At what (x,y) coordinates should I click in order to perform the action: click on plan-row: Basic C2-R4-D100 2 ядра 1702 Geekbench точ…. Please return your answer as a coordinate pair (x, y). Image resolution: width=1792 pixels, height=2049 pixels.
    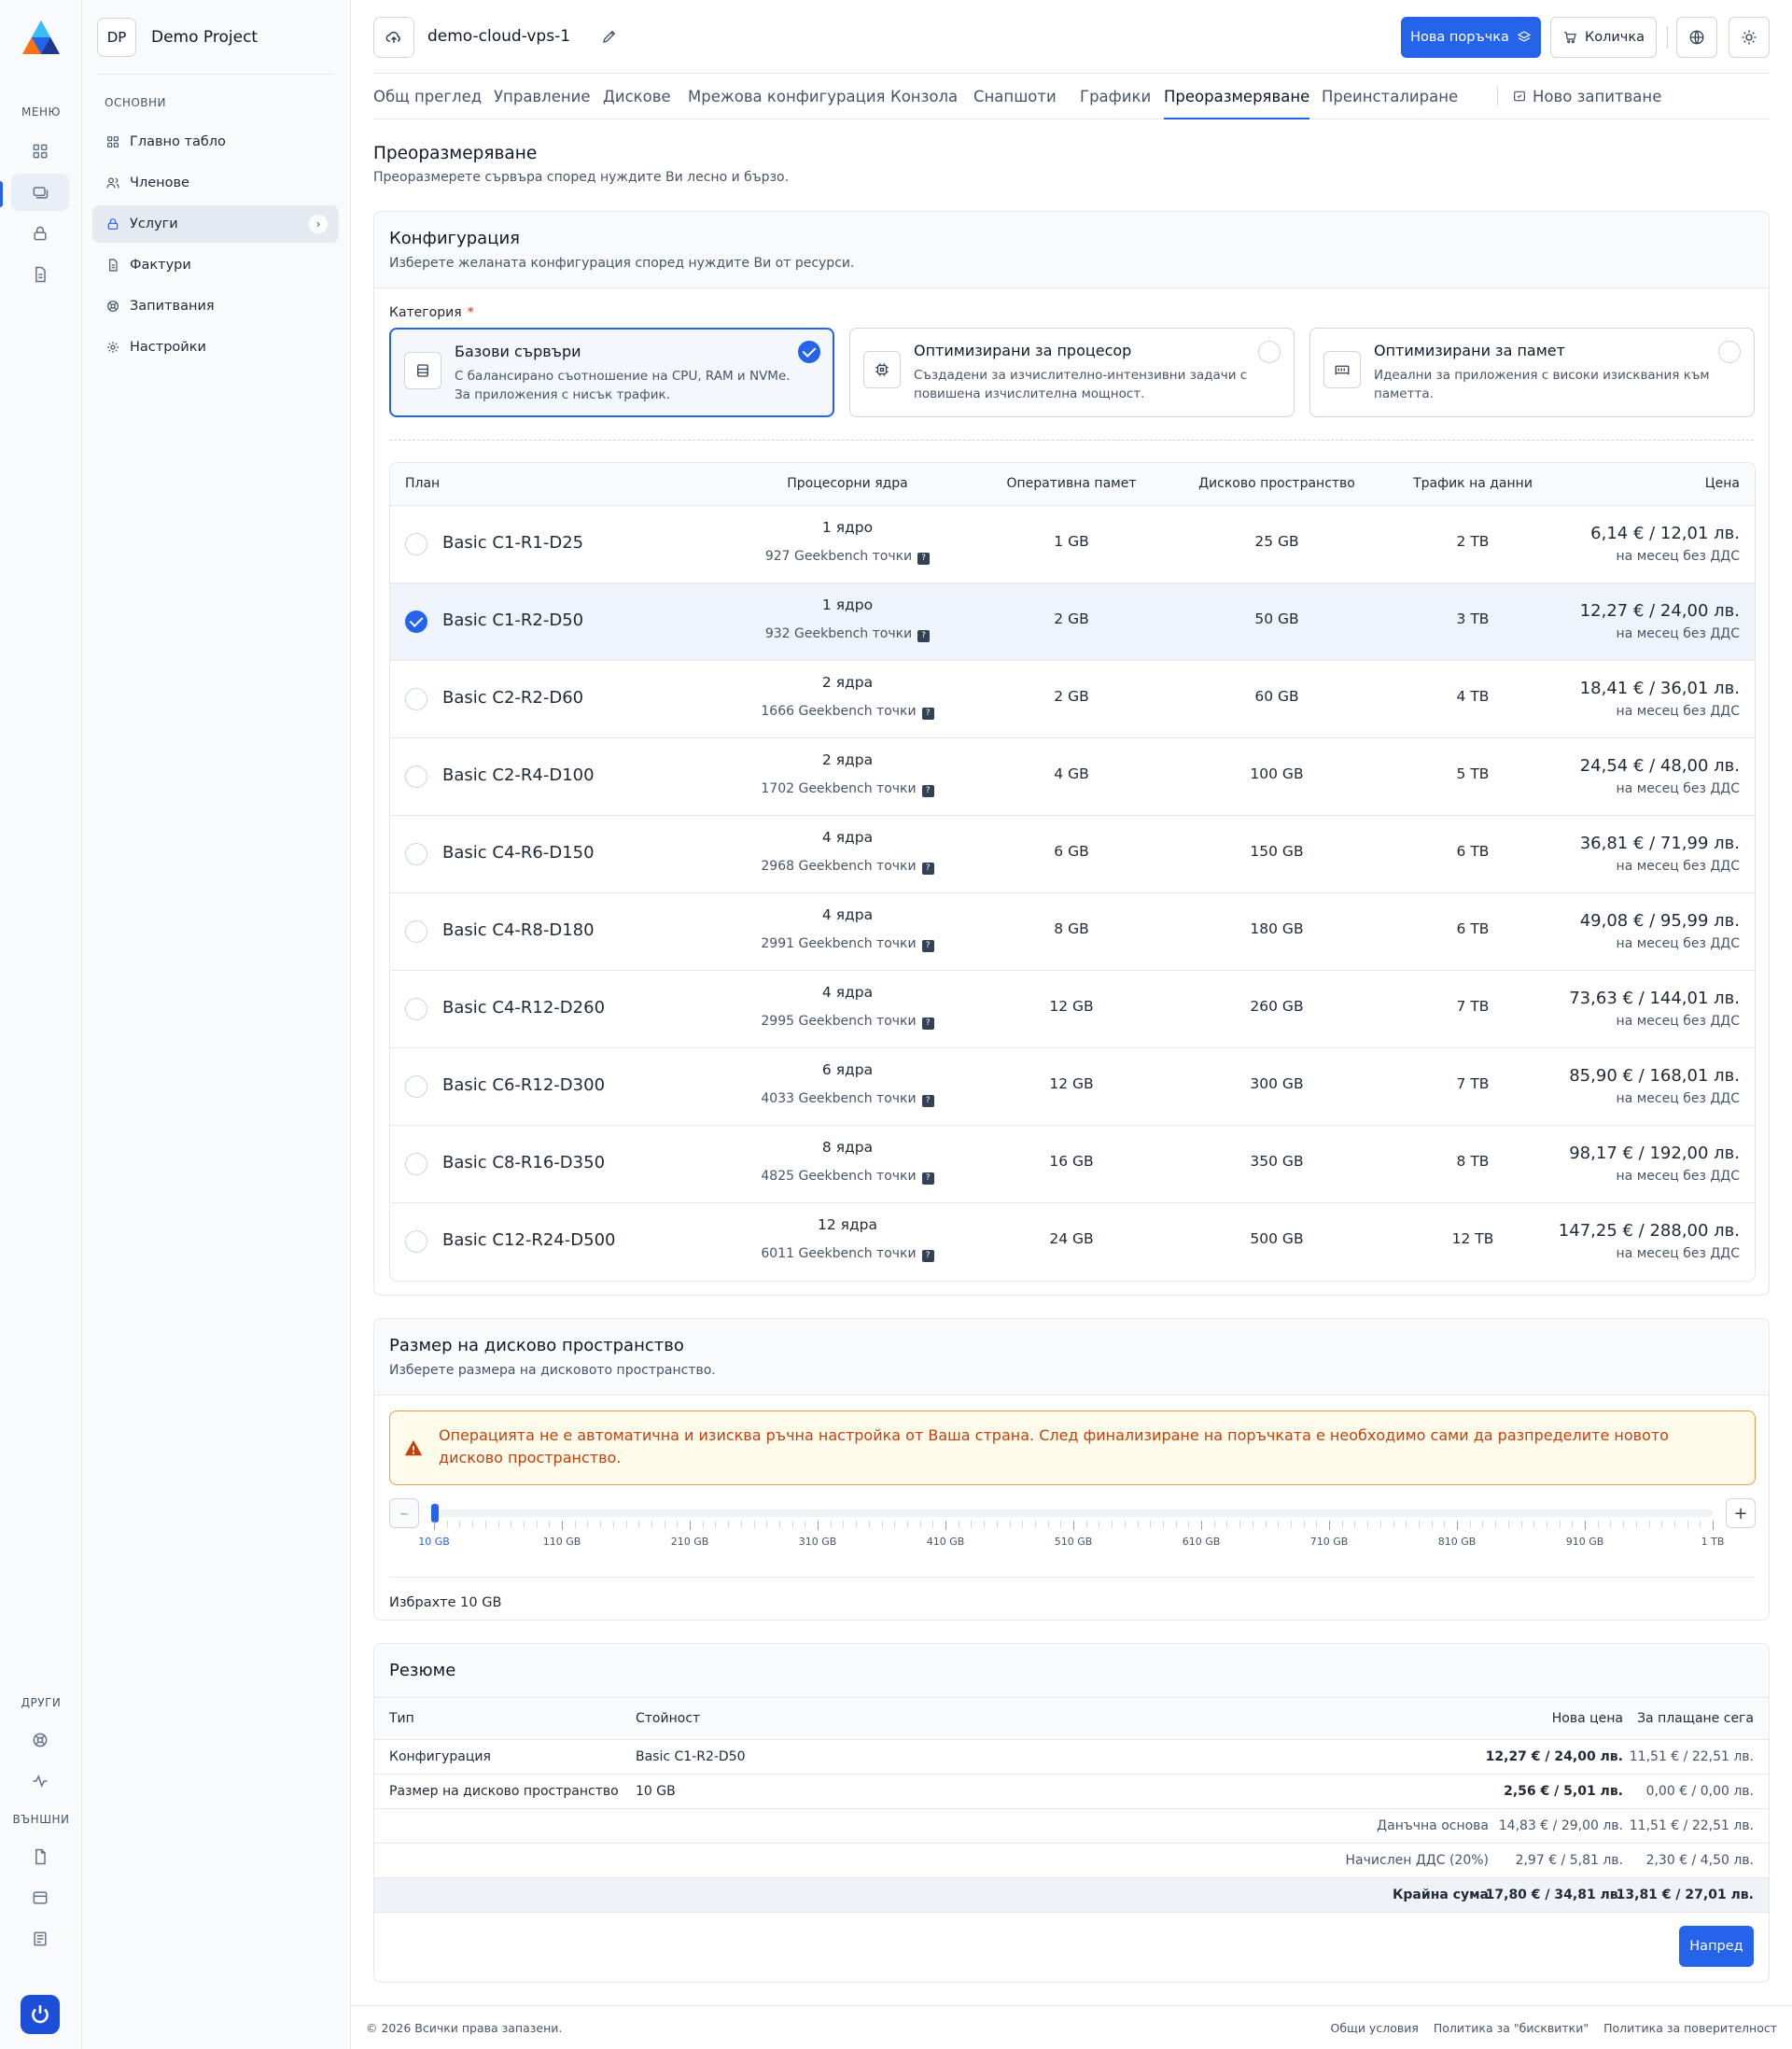
    Looking at the image, I should click on (1072, 777).